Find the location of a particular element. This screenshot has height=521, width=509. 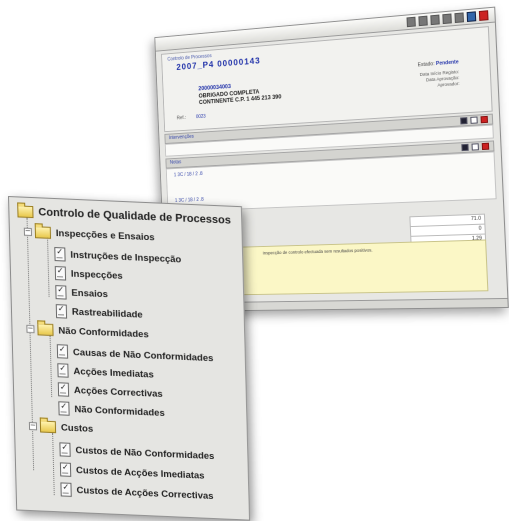

tree-item-label: Instruções de Inspecção is located at coordinates (125, 257).